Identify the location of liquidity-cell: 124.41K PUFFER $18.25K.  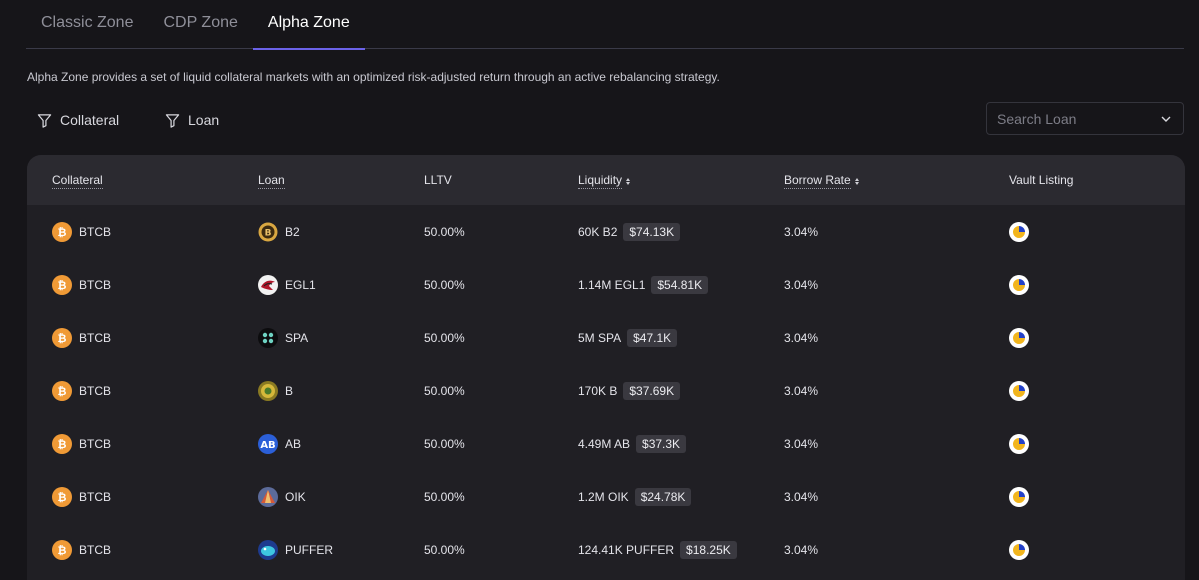
(657, 549).